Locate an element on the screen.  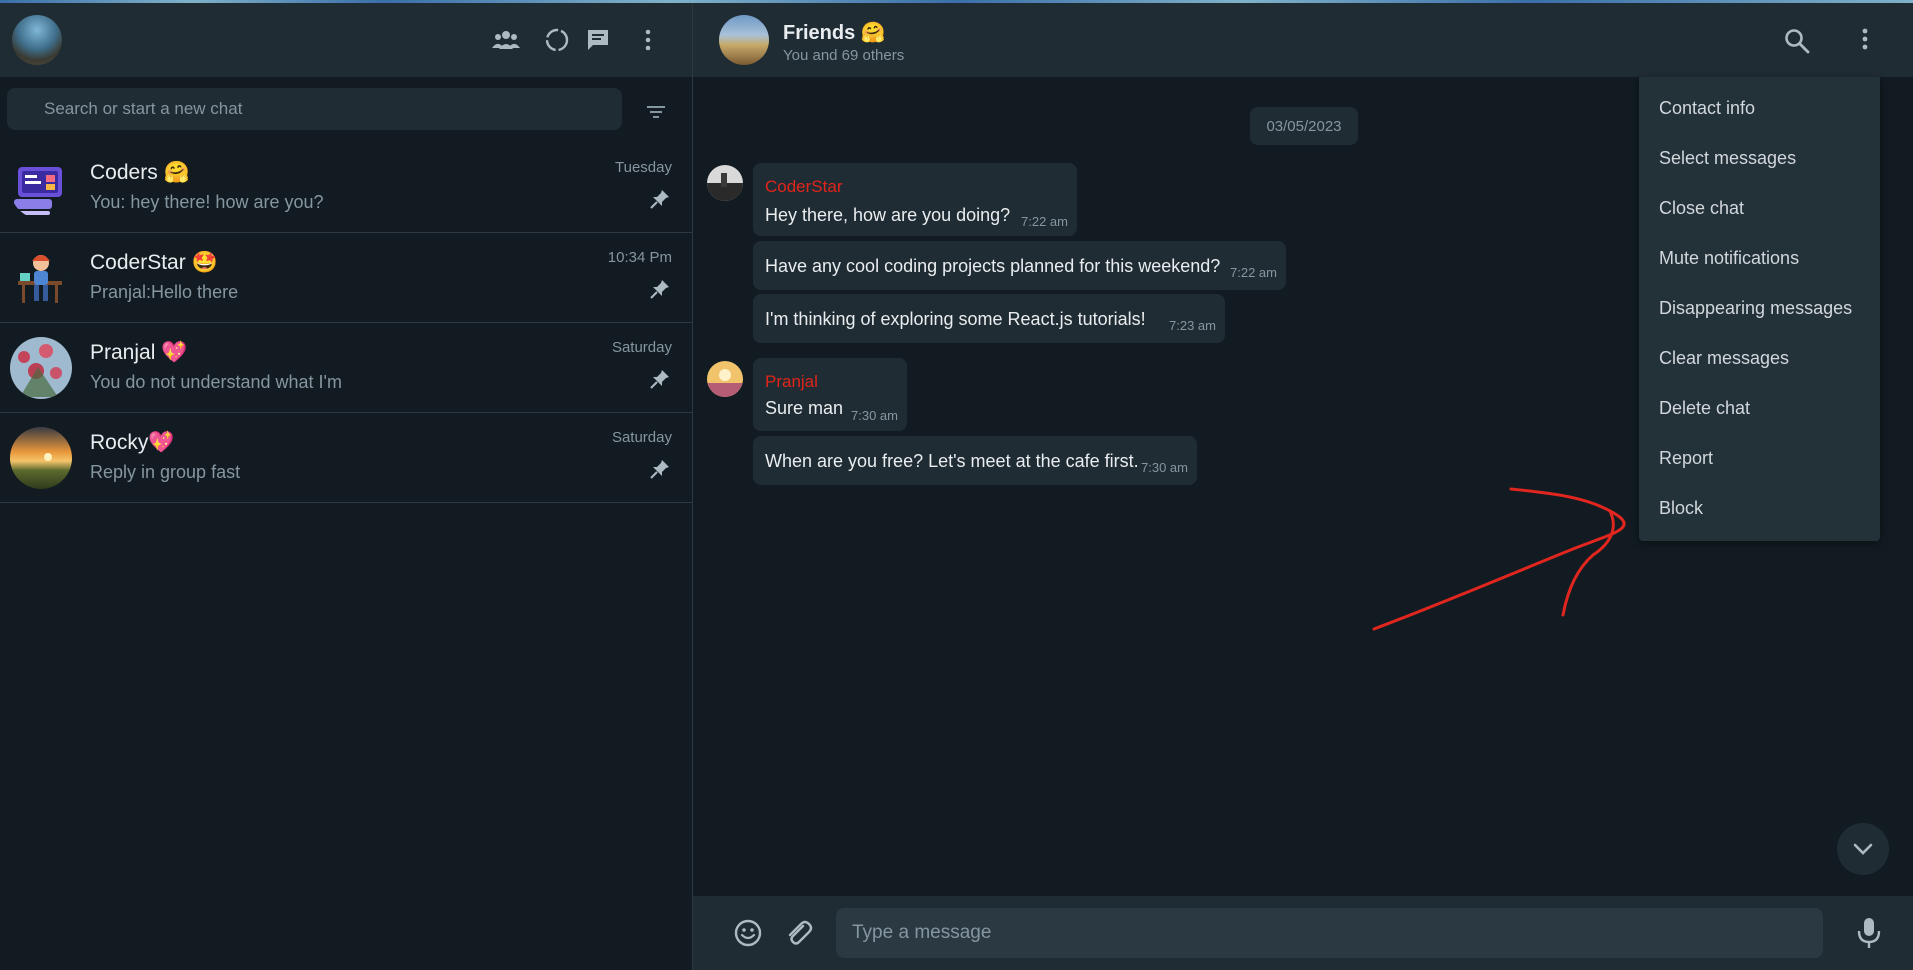
chat-name: Rocky💖 is located at coordinates (132, 442).